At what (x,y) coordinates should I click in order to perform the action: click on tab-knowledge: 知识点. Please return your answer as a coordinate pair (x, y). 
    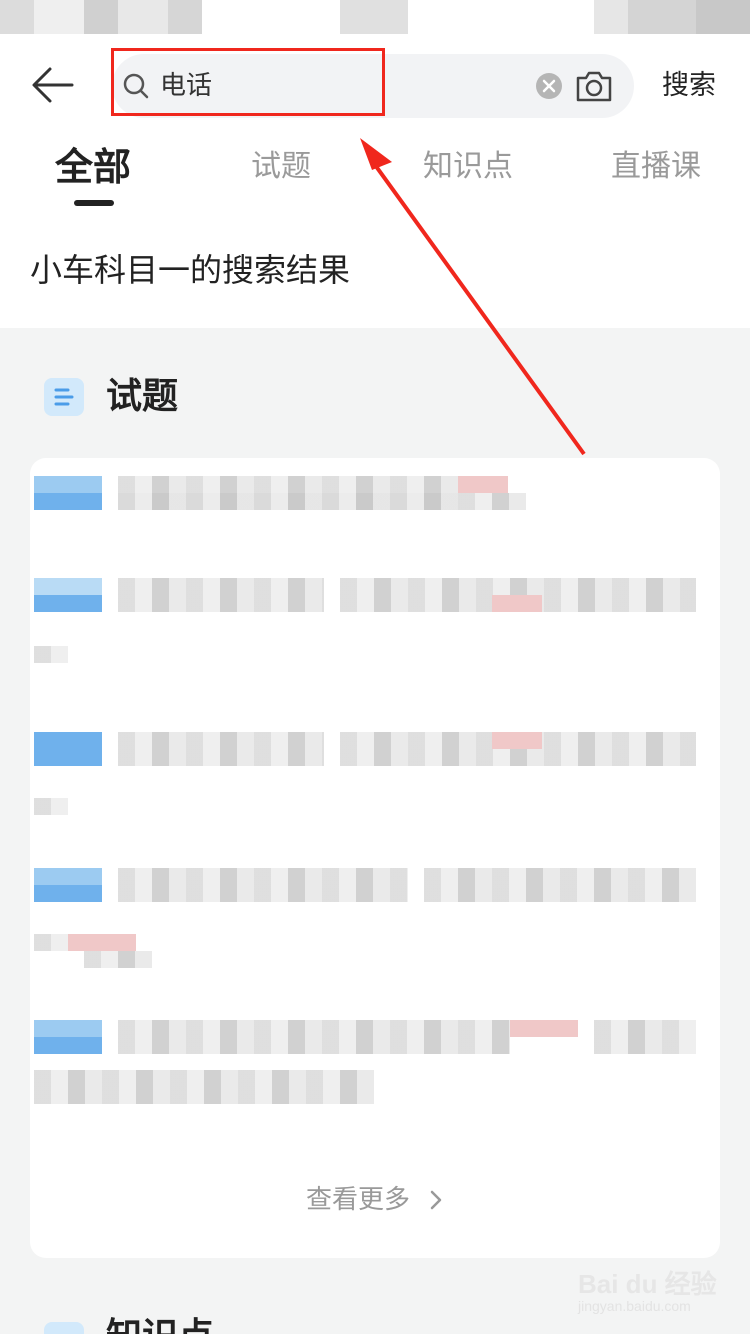
    Looking at the image, I should click on (468, 167).